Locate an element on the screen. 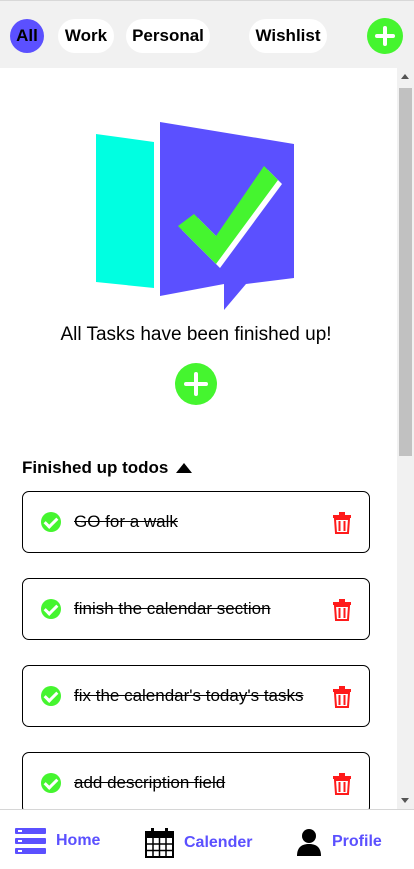 This screenshot has height=869, width=414. task-item: add description field is located at coordinates (196, 780).